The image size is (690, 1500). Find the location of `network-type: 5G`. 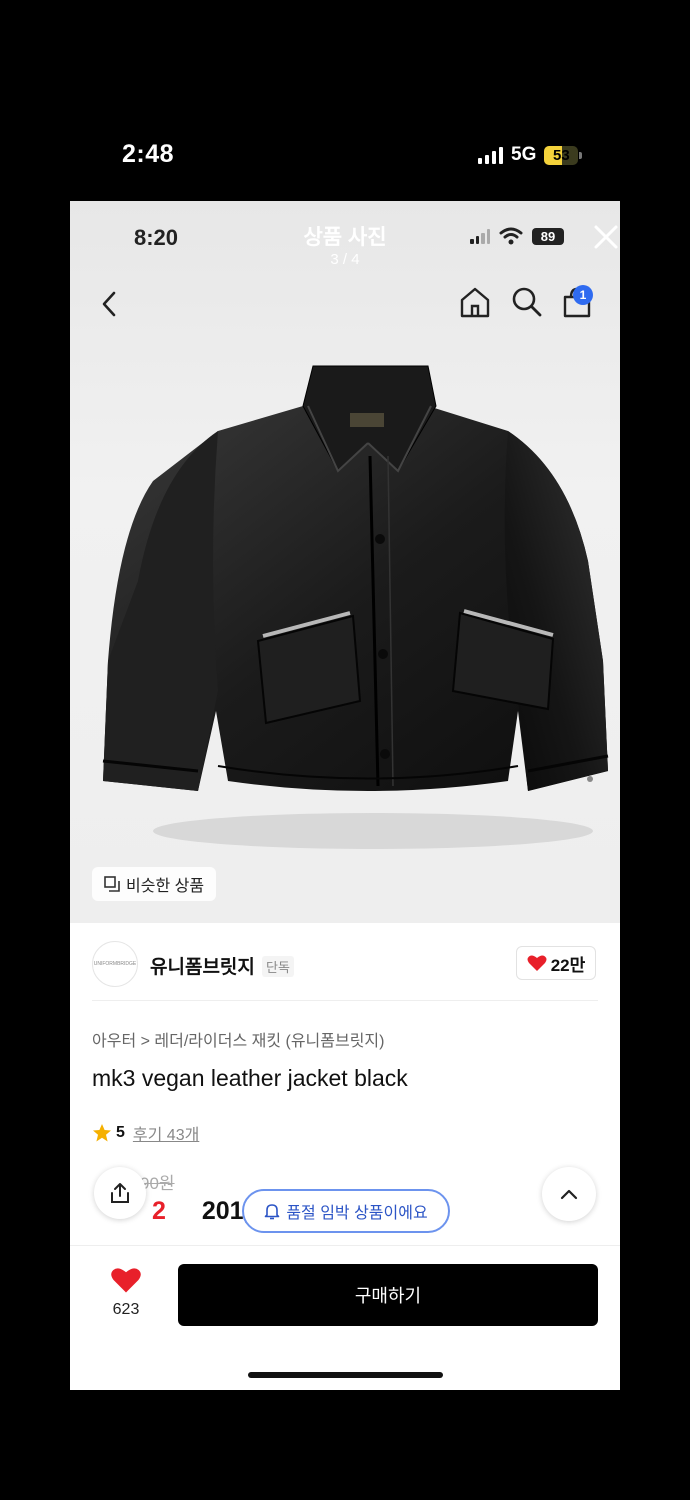

network-type: 5G is located at coordinates (524, 154).